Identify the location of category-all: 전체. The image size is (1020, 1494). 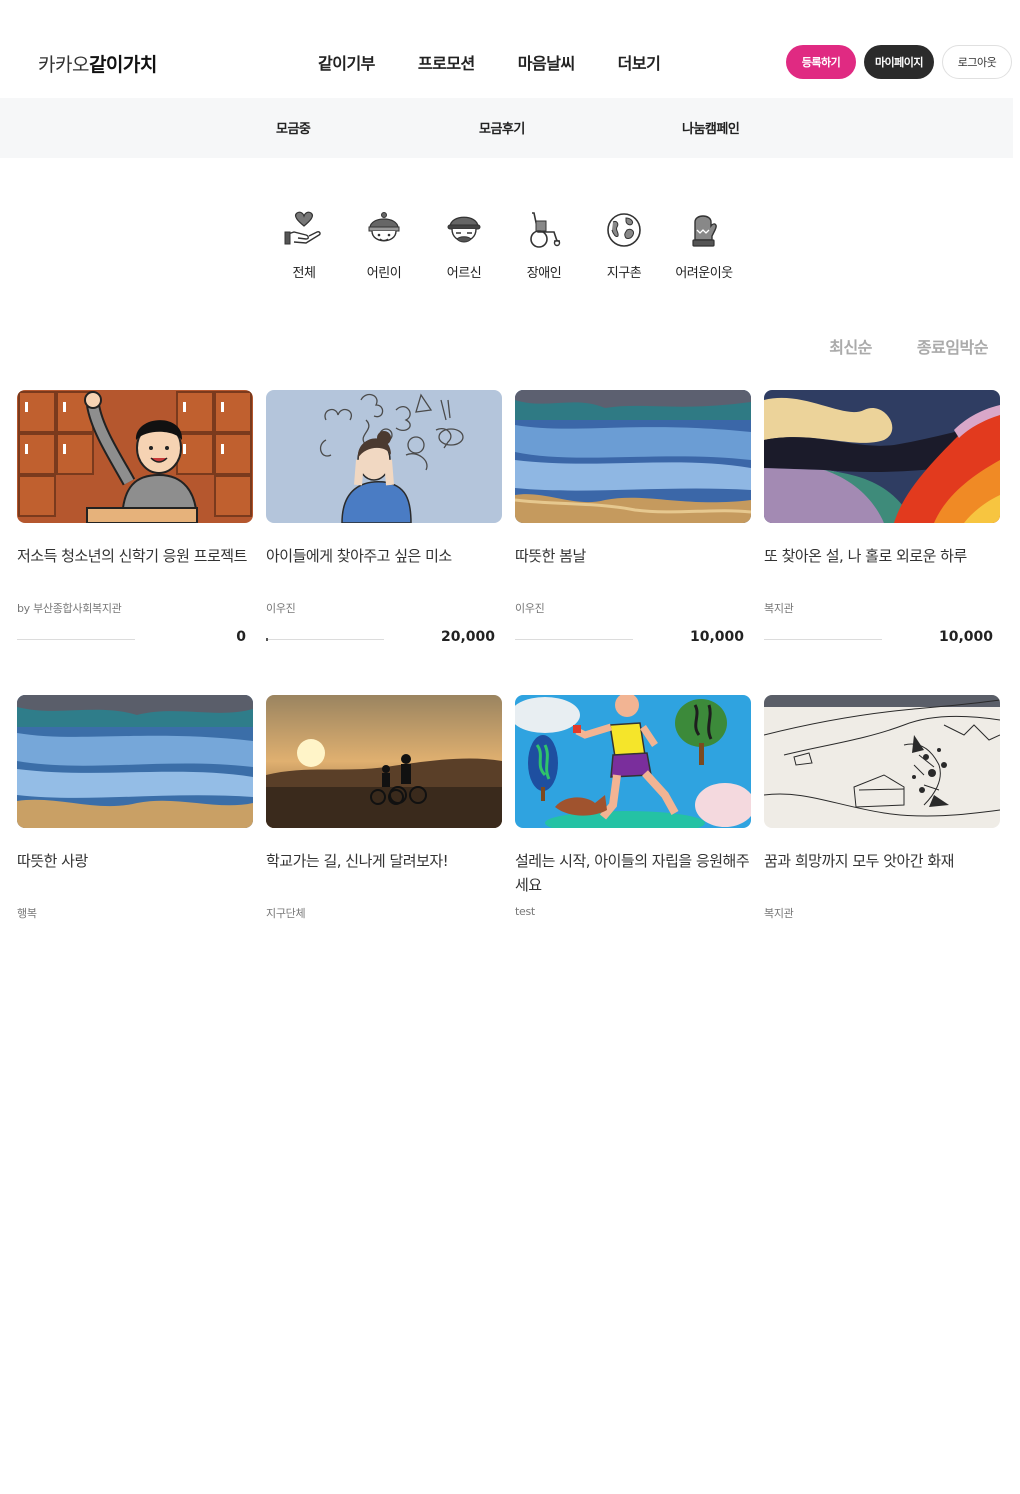
(304, 245).